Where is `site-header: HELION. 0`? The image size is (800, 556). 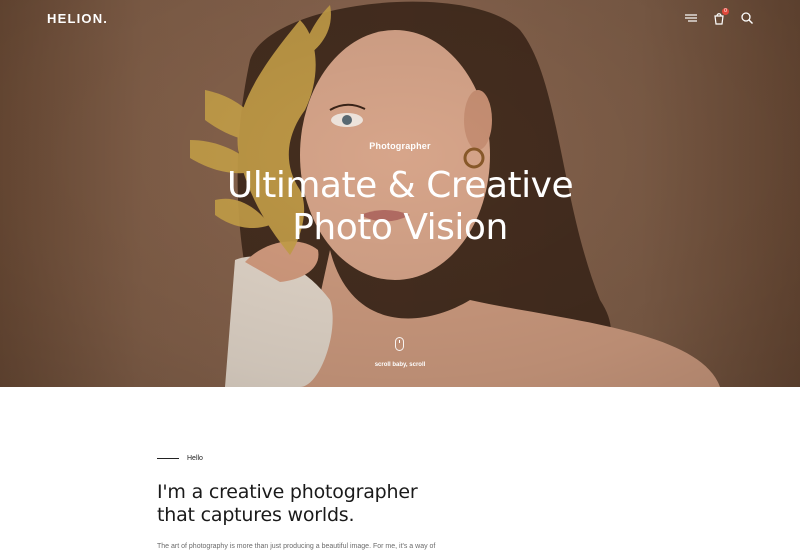 site-header: HELION. 0 is located at coordinates (400, 19).